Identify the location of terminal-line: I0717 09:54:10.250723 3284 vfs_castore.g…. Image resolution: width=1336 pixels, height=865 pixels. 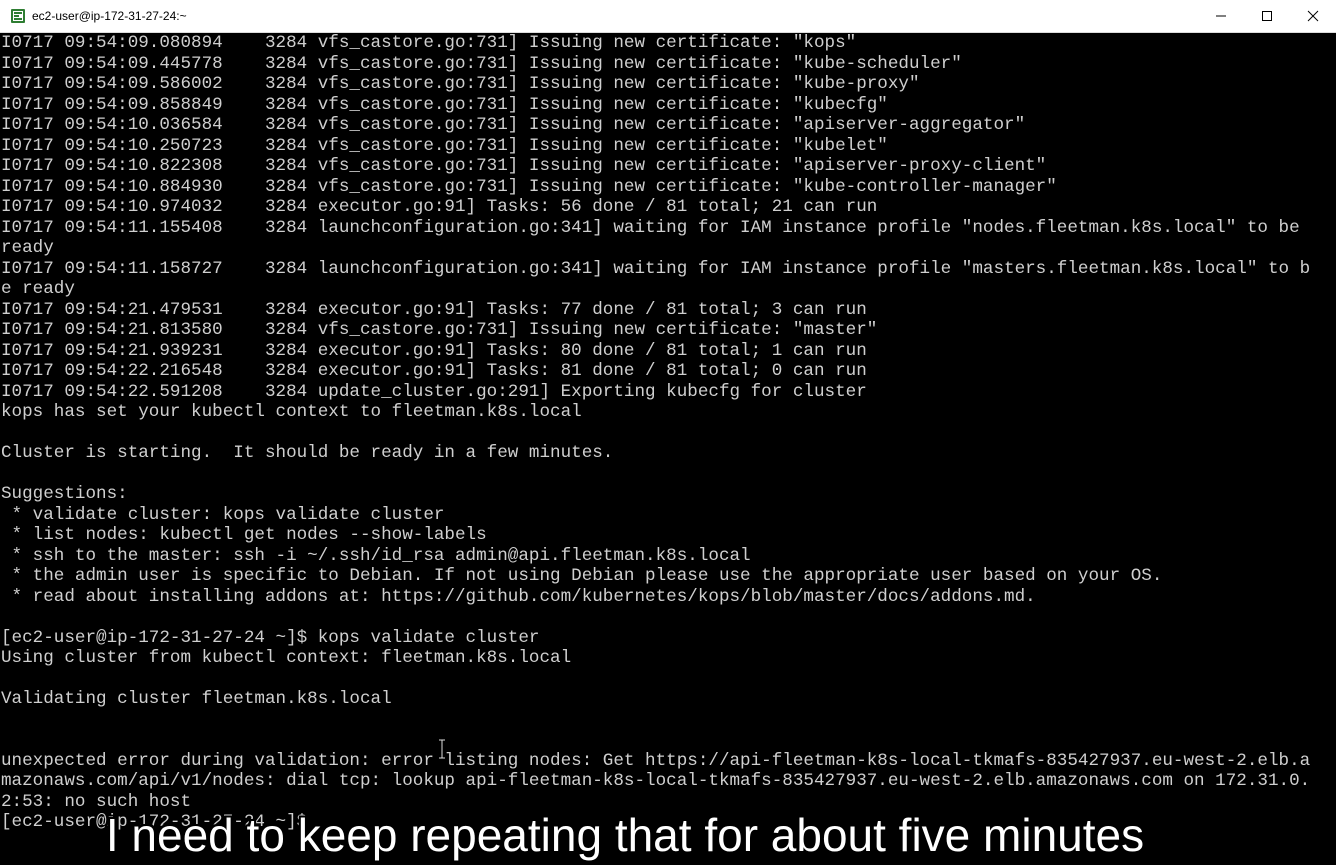
(444, 145).